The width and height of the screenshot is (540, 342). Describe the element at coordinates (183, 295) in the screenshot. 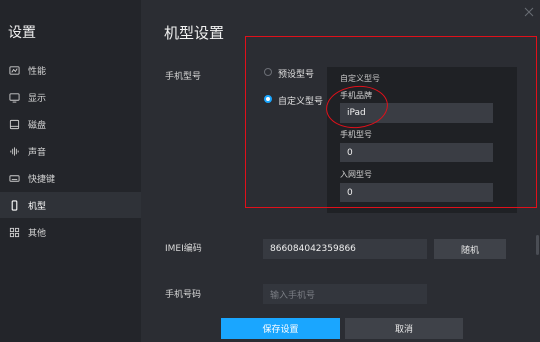

I see `phone-number-label: 手机号码` at that location.